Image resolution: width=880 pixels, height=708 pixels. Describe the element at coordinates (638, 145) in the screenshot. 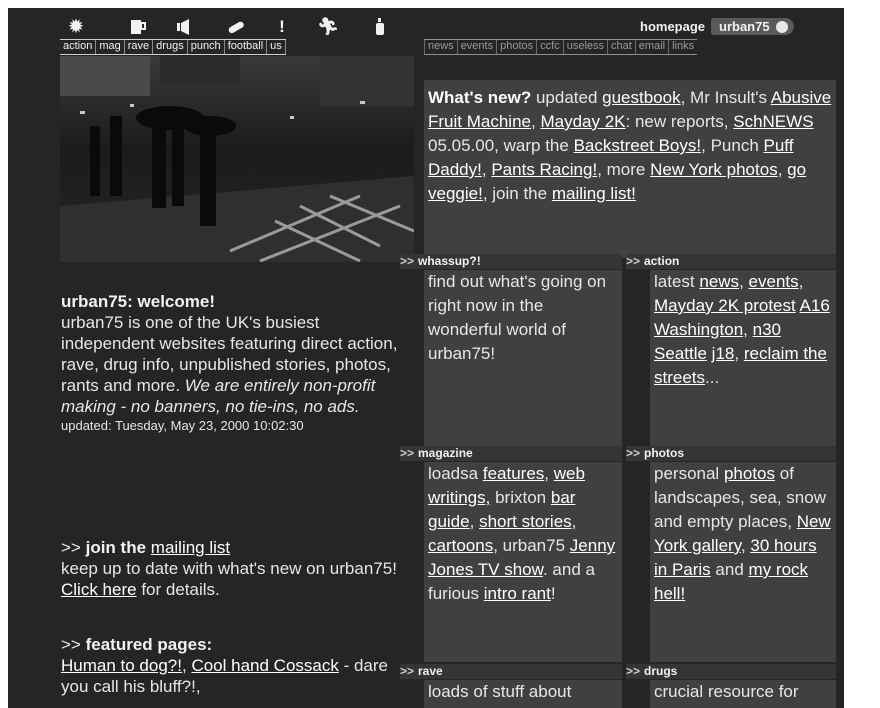

I see `backstreet-boys-link: Backstreet Boys!` at that location.